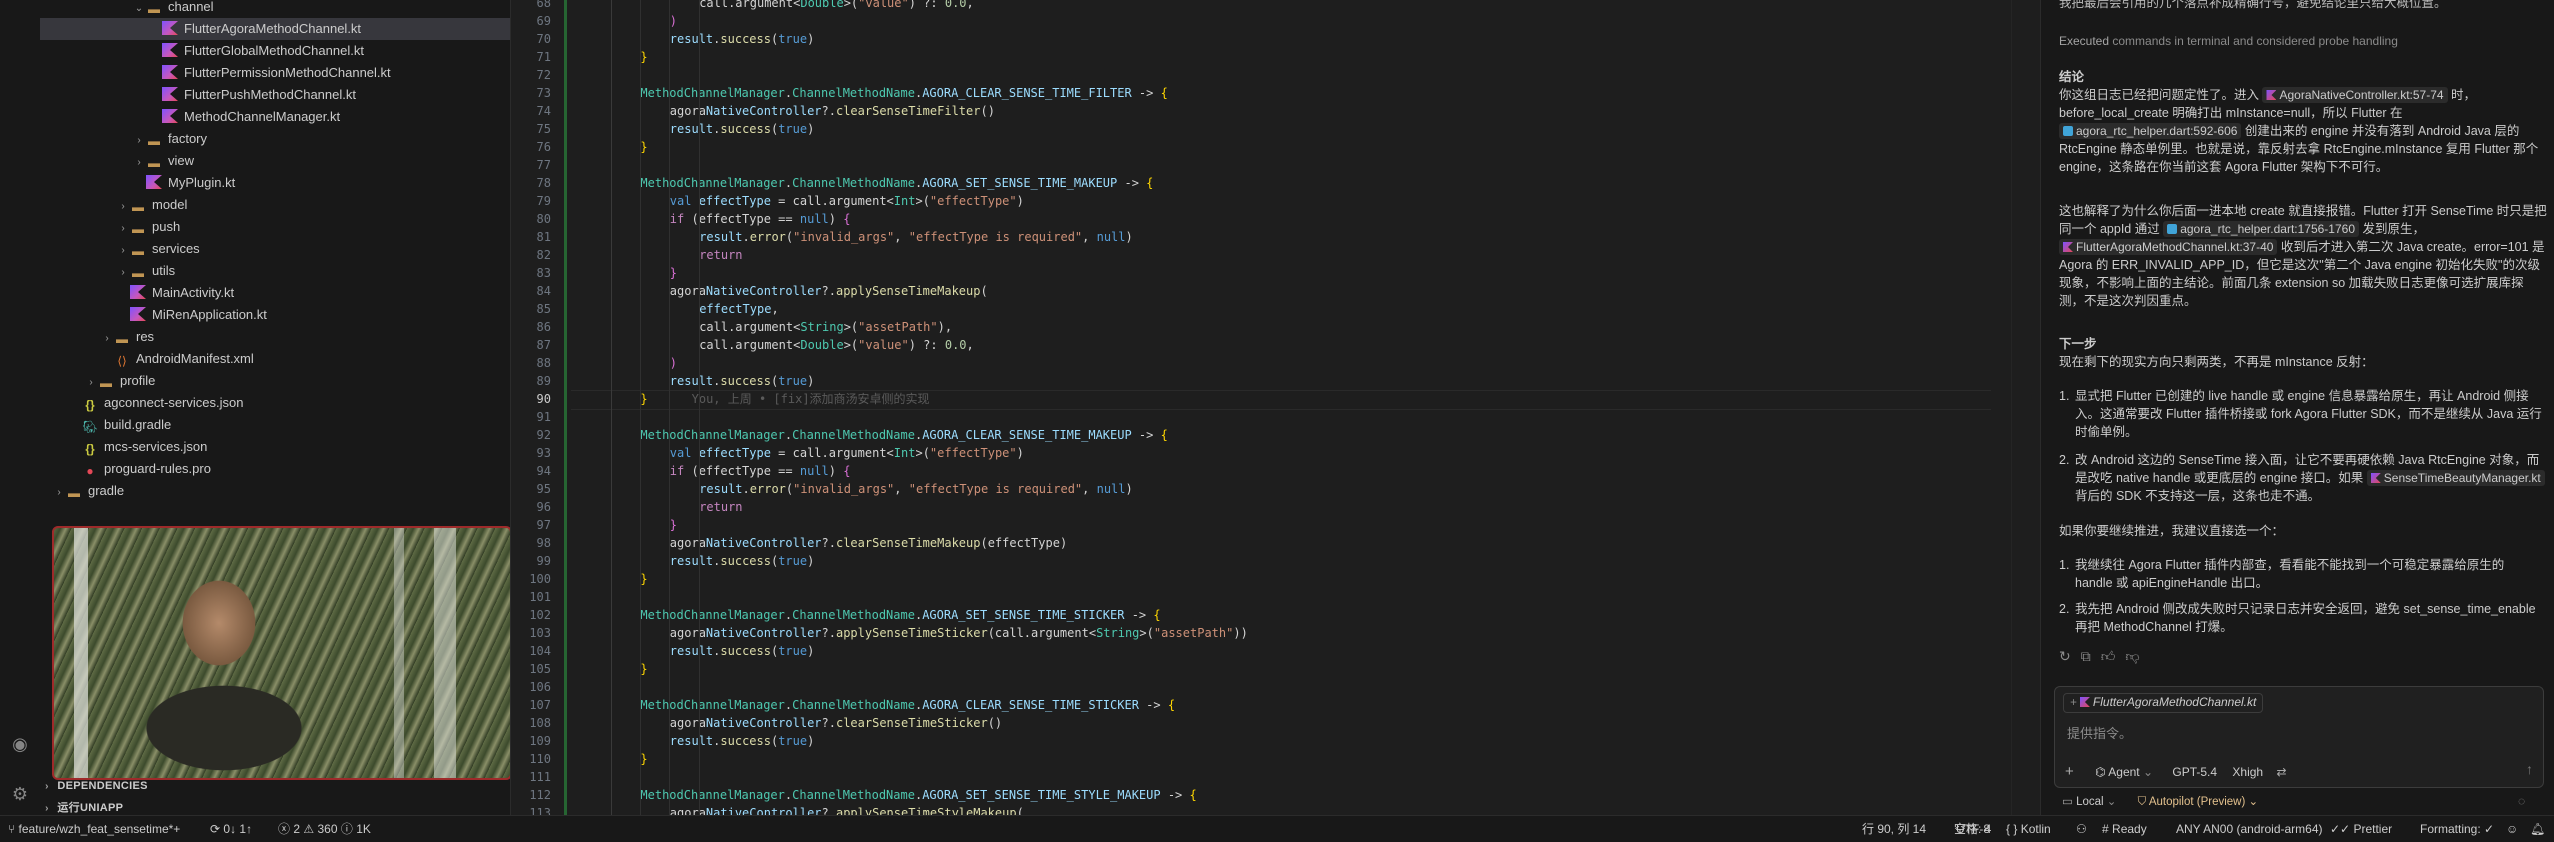 The image size is (2554, 842). What do you see at coordinates (2355, 95) in the screenshot?
I see `file-chip: AgoraNativeController.kt:57-74` at bounding box center [2355, 95].